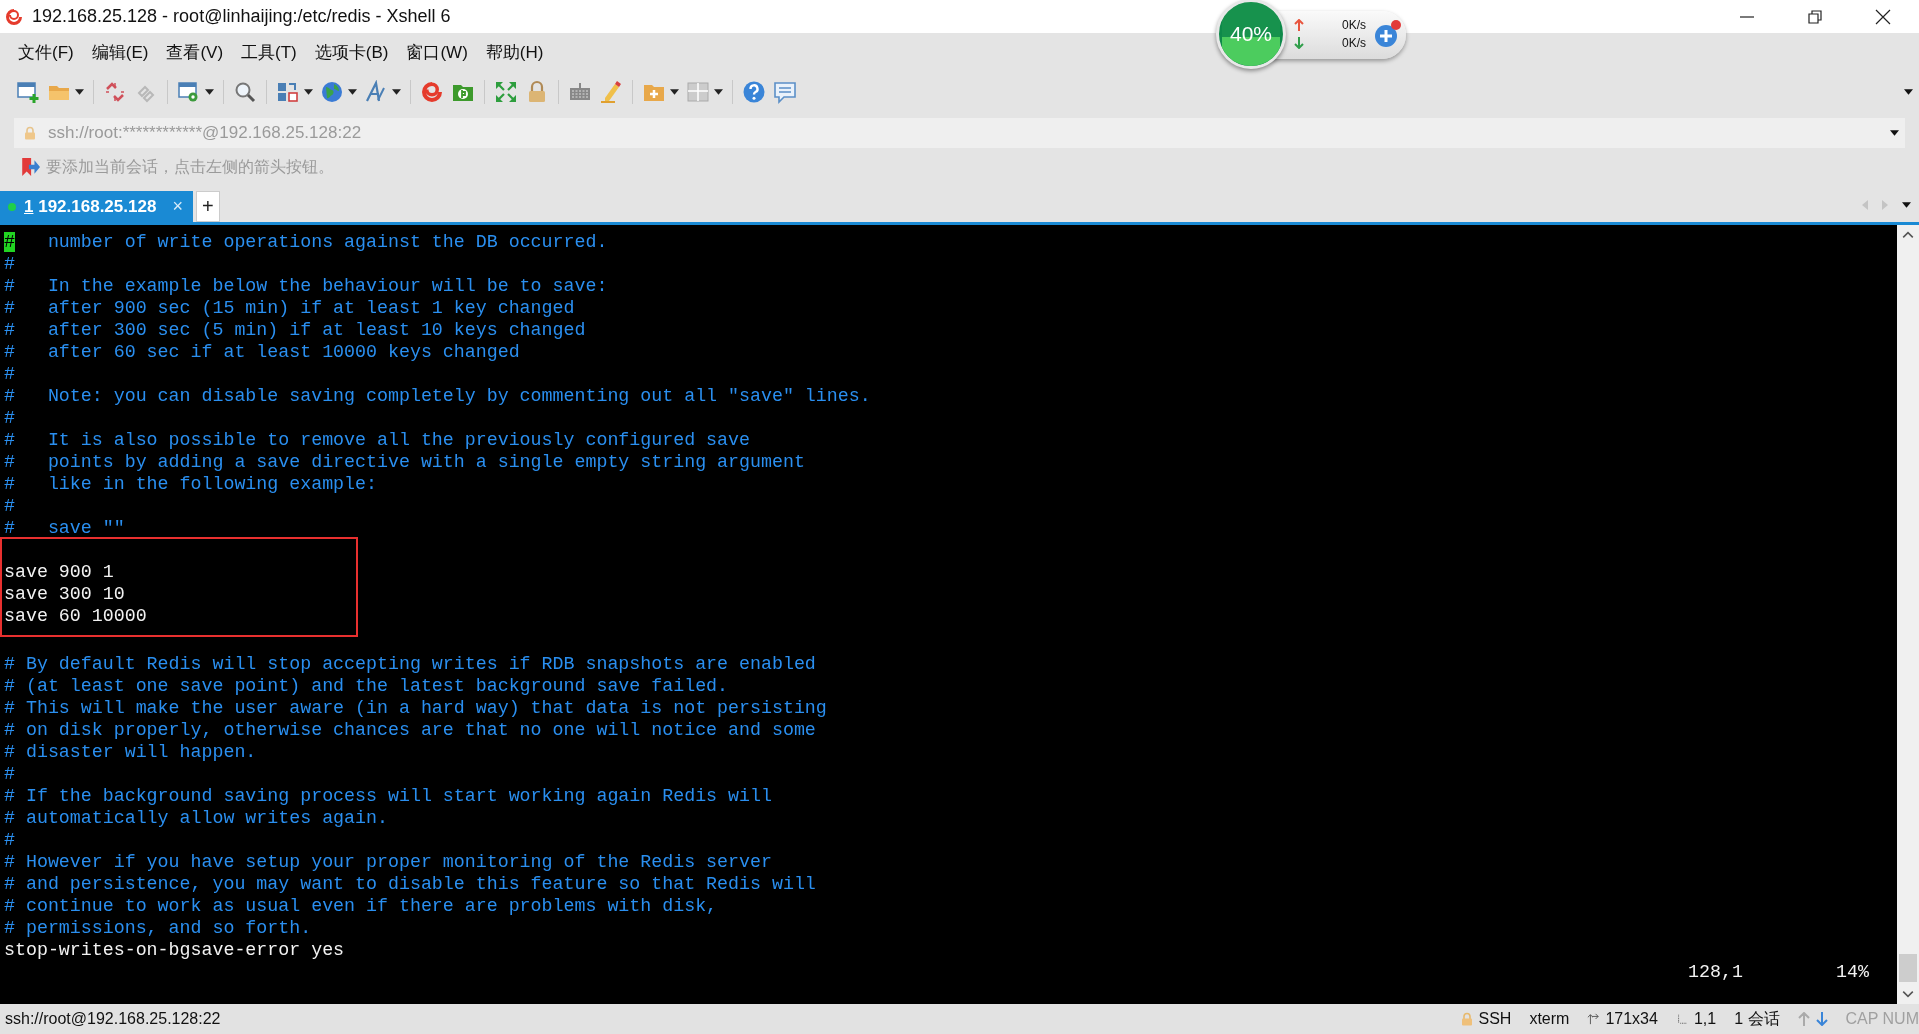  Describe the element at coordinates (1715, 972) in the screenshot. I see `cursor-position: 128,1` at that location.